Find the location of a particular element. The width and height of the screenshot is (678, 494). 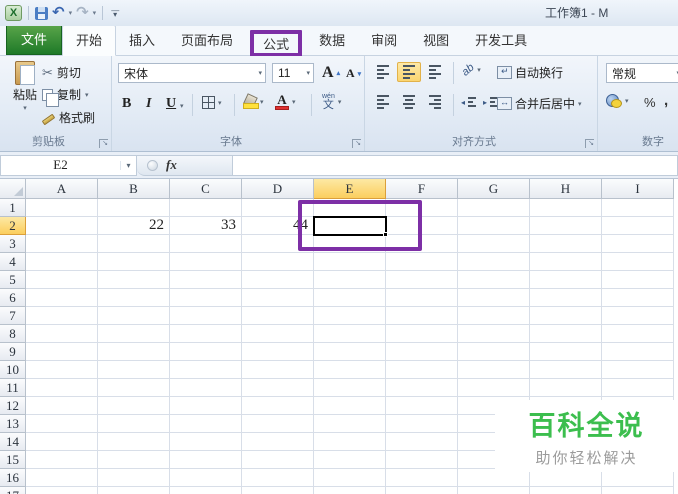

accounting-format-button: ▾ is located at coordinates (617, 101).